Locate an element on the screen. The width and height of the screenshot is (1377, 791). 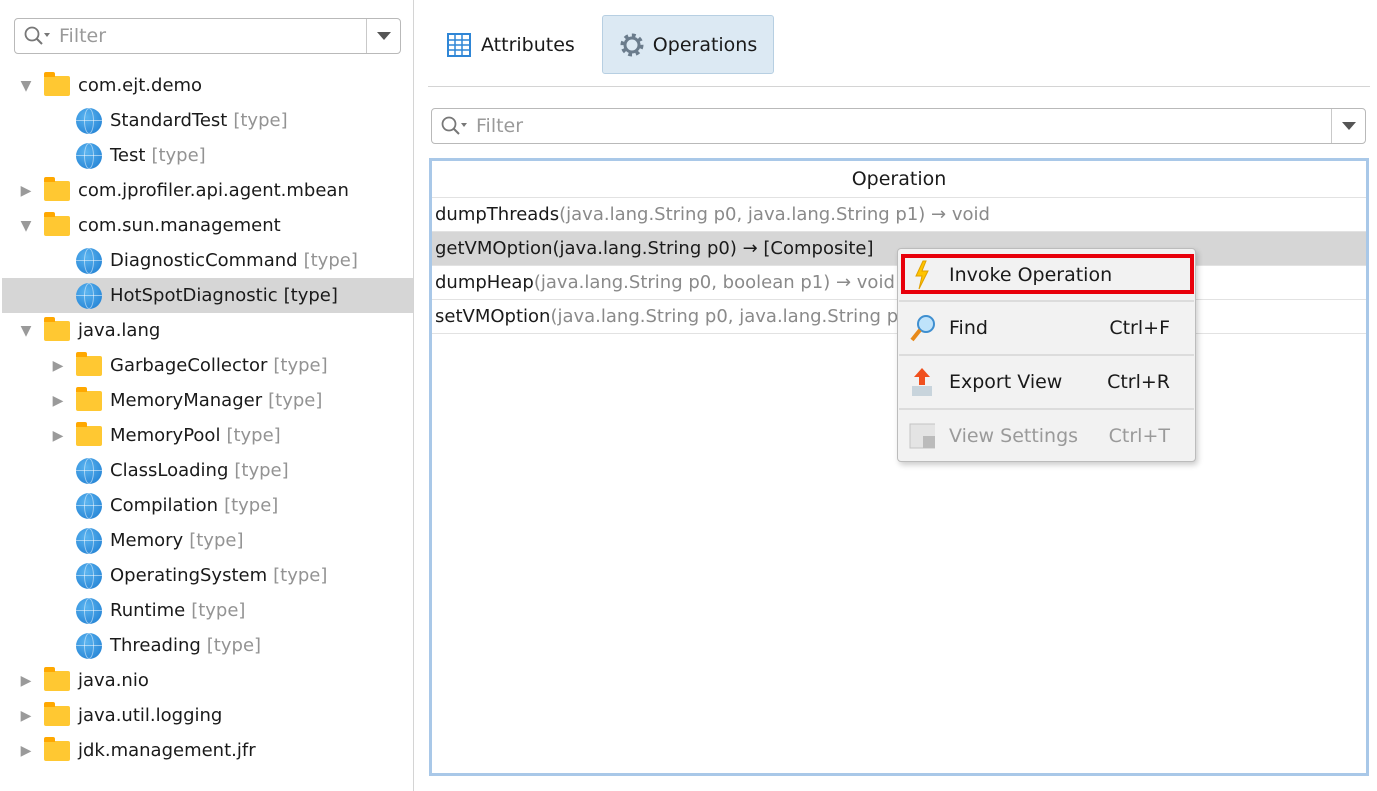
tree-node: ▶ com.jprofiler.api.agent.mbean is located at coordinates (207, 190).